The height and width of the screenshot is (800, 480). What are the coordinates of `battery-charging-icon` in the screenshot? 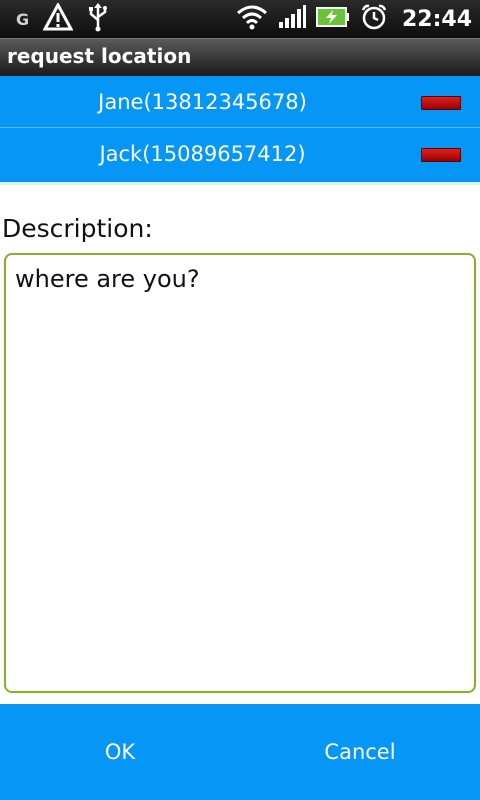 It's located at (332, 19).